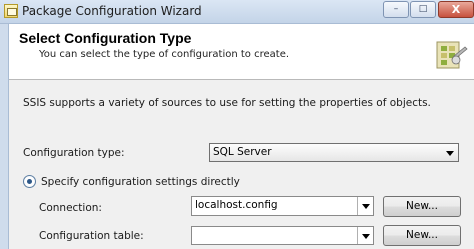 This screenshot has width=474, height=249. Describe the element at coordinates (423, 9) in the screenshot. I see `maximize-button: □` at that location.